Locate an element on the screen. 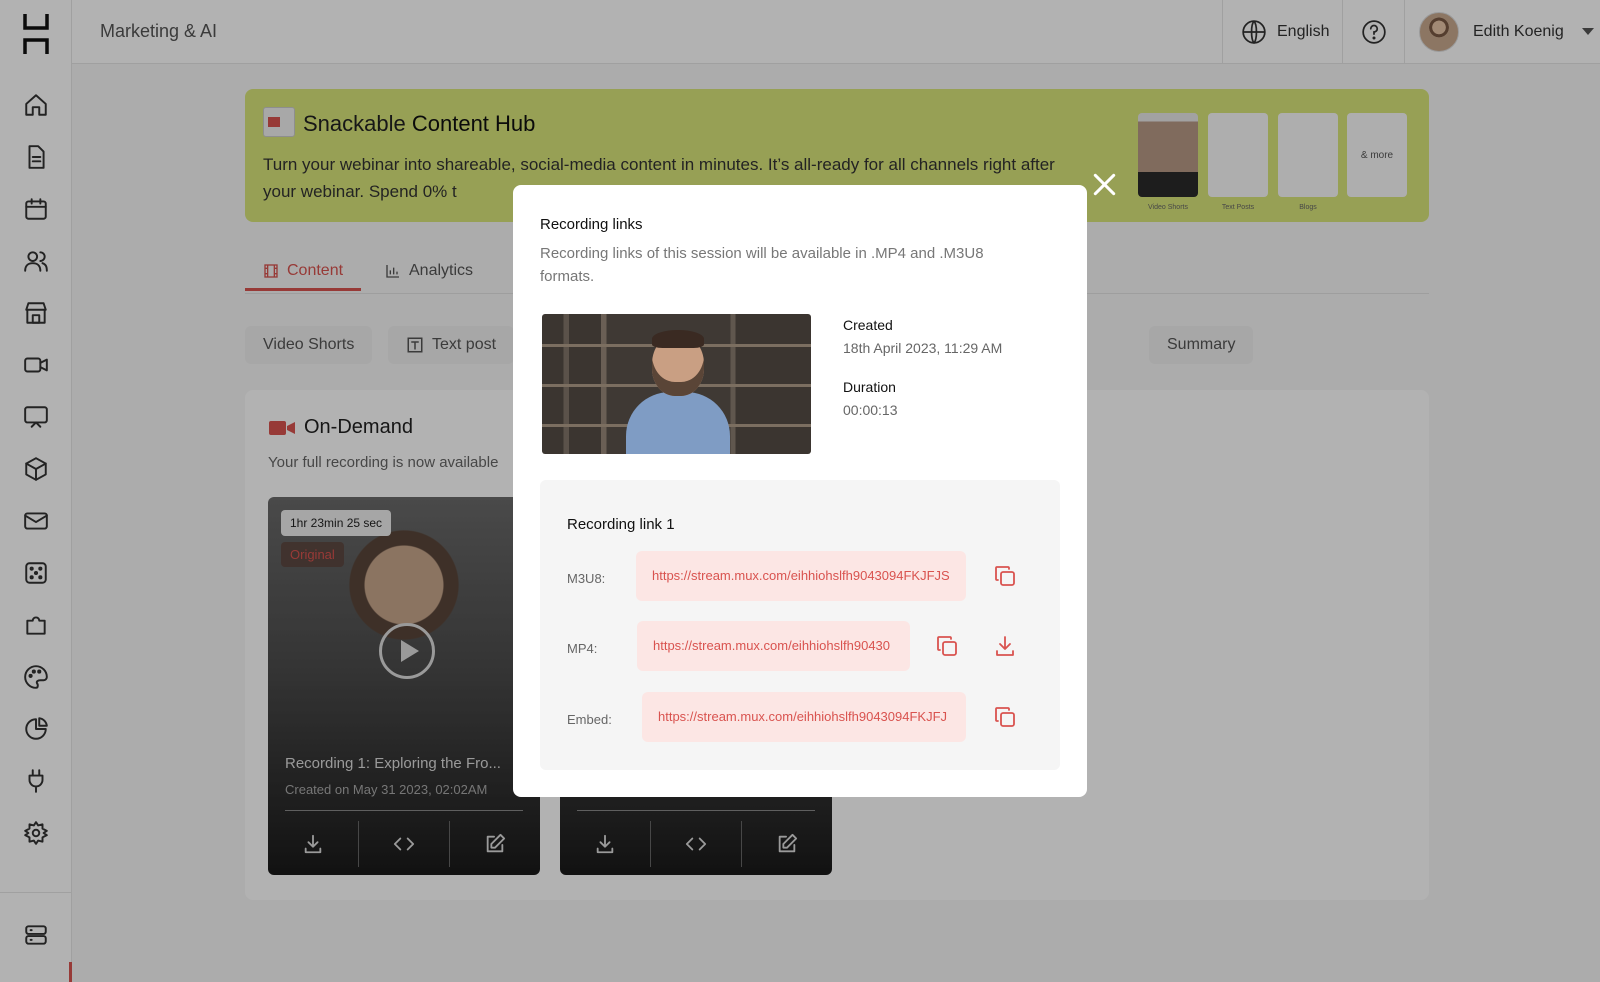  duration-label: Duration is located at coordinates (869, 387).